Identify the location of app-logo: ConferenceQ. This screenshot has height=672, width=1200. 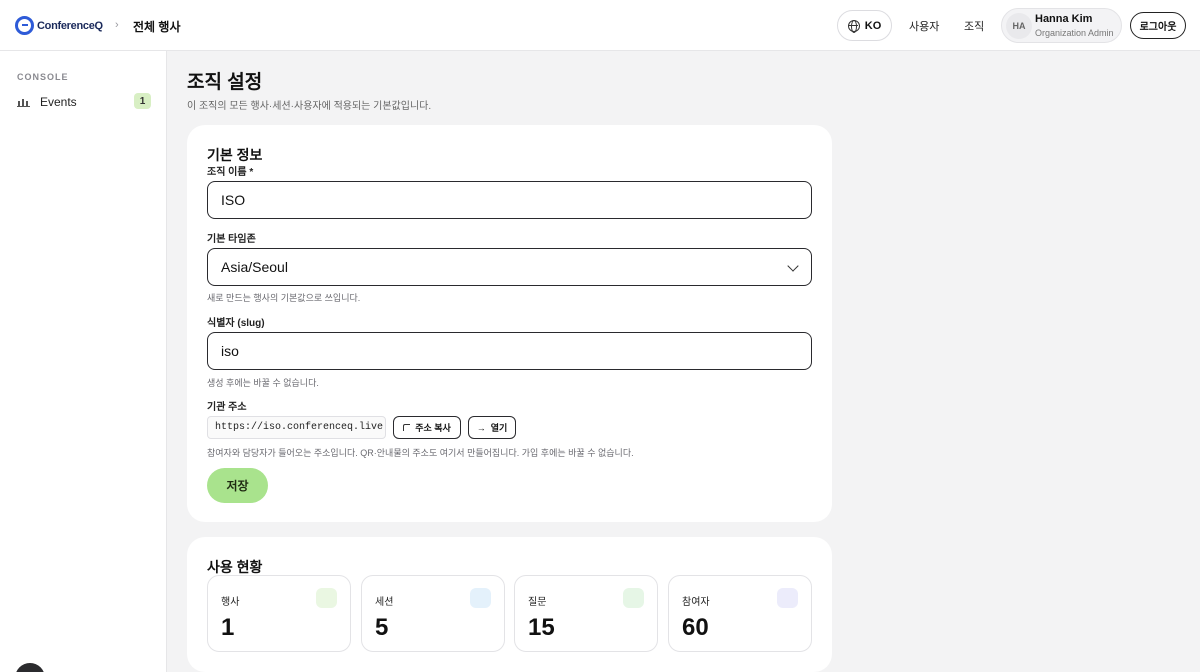
(59, 25).